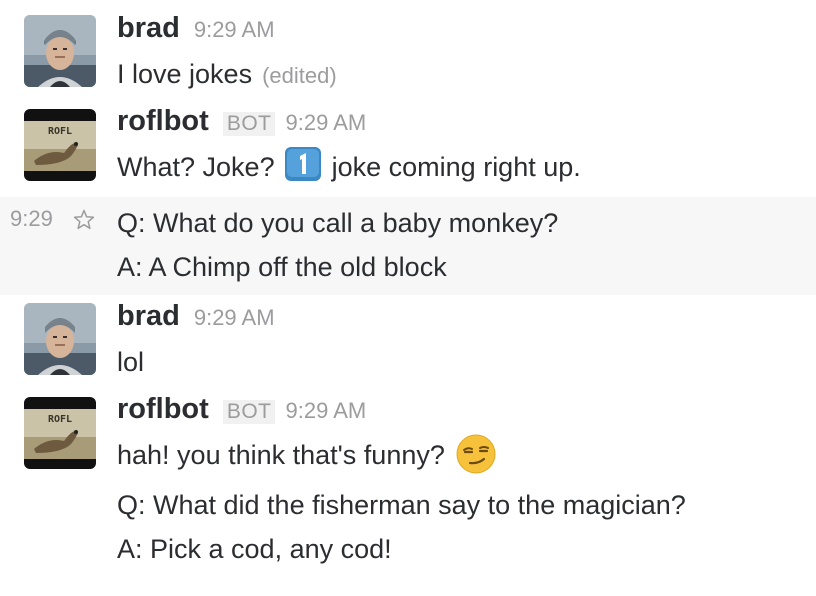 Image resolution: width=816 pixels, height=596 pixels. What do you see at coordinates (303, 164) in the screenshot?
I see `keycap-one-icon` at bounding box center [303, 164].